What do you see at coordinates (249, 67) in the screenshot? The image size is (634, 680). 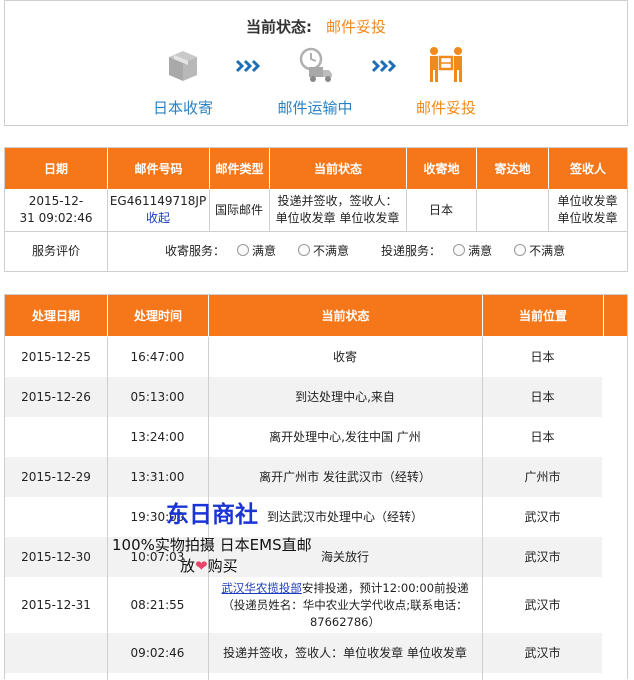 I see `arrow-icon` at bounding box center [249, 67].